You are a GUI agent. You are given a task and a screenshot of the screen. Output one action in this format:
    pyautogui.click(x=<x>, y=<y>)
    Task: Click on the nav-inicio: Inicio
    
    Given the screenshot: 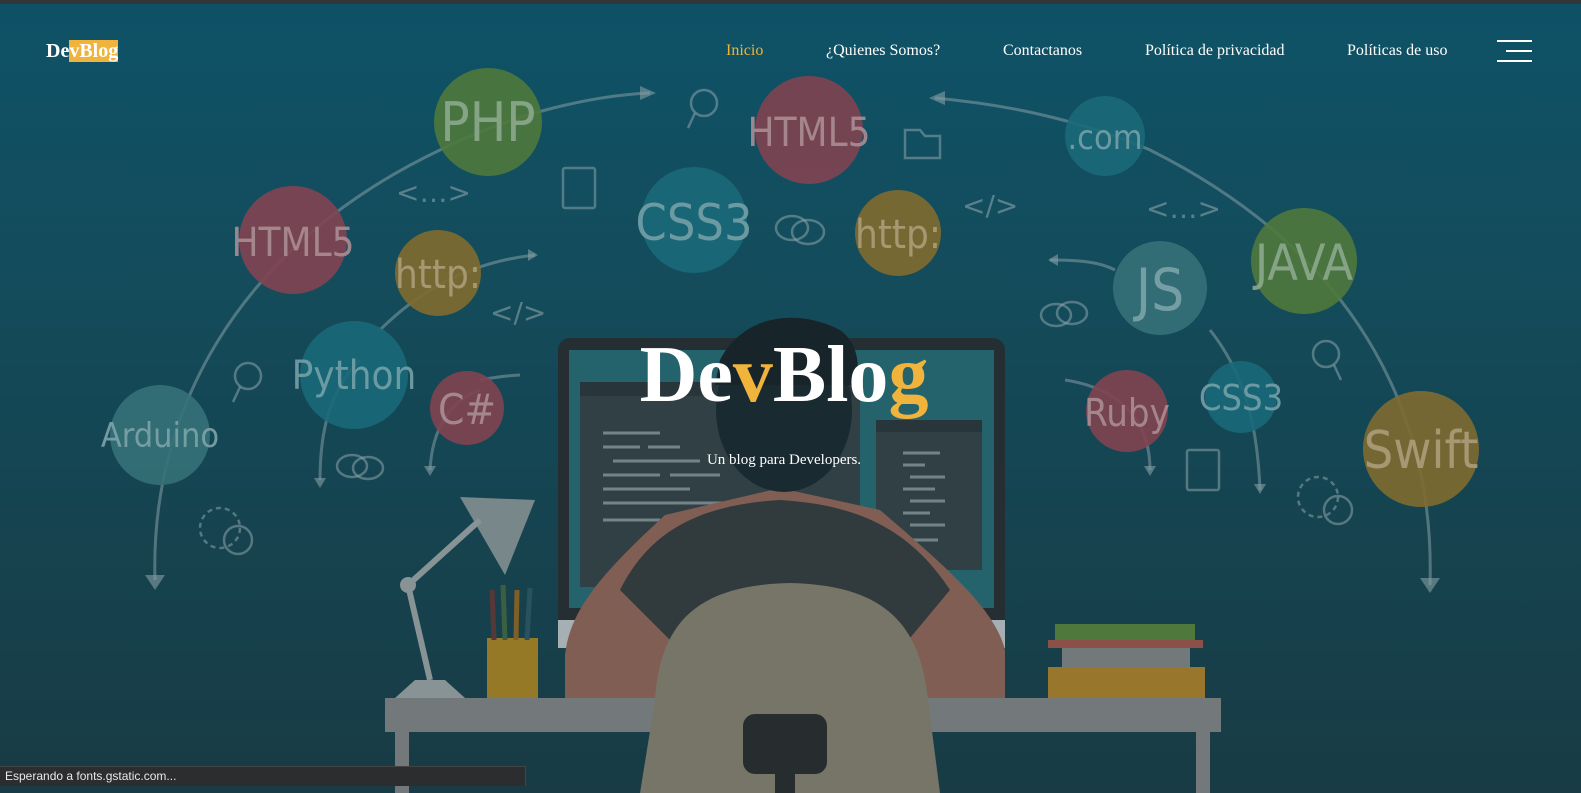 What is the action you would take?
    pyautogui.click(x=744, y=51)
    